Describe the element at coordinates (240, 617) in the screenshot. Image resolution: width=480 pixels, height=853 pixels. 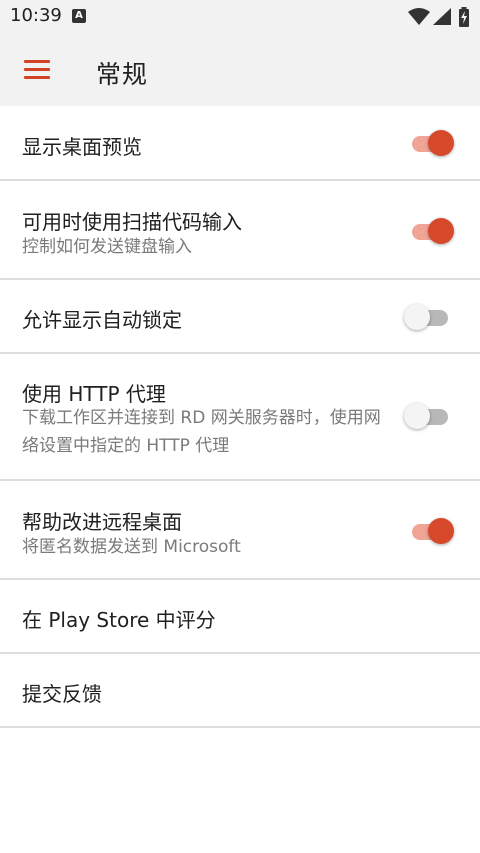
I see `setting-rate-play-store: 在 Play Store 中评分` at that location.